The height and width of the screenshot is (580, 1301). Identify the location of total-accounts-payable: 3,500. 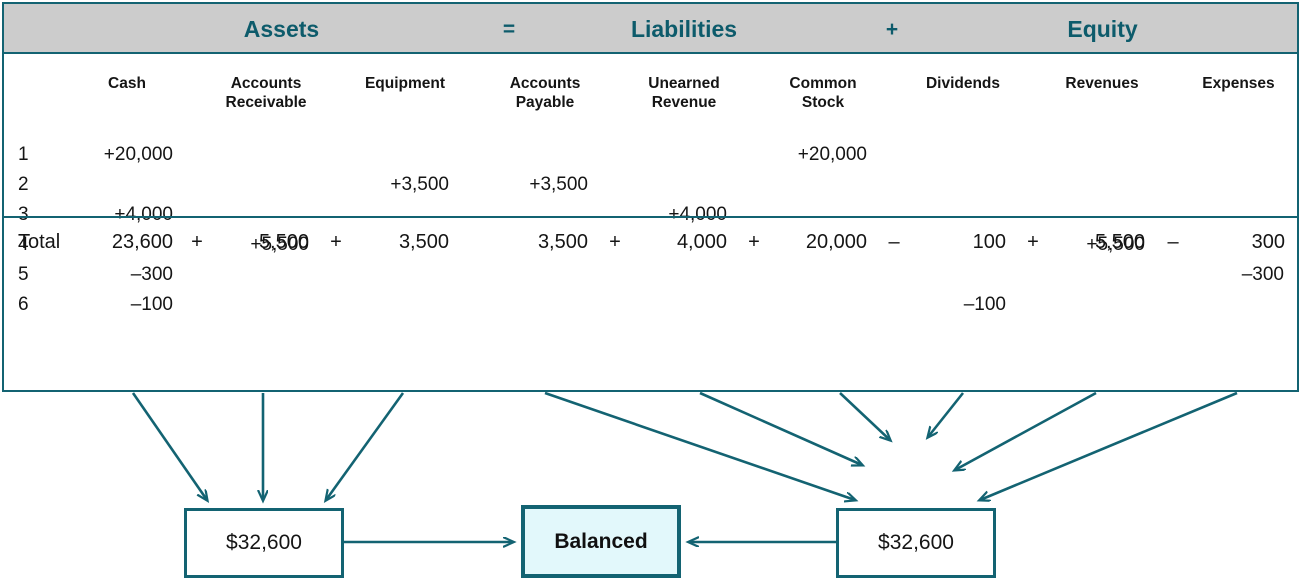
(562, 242).